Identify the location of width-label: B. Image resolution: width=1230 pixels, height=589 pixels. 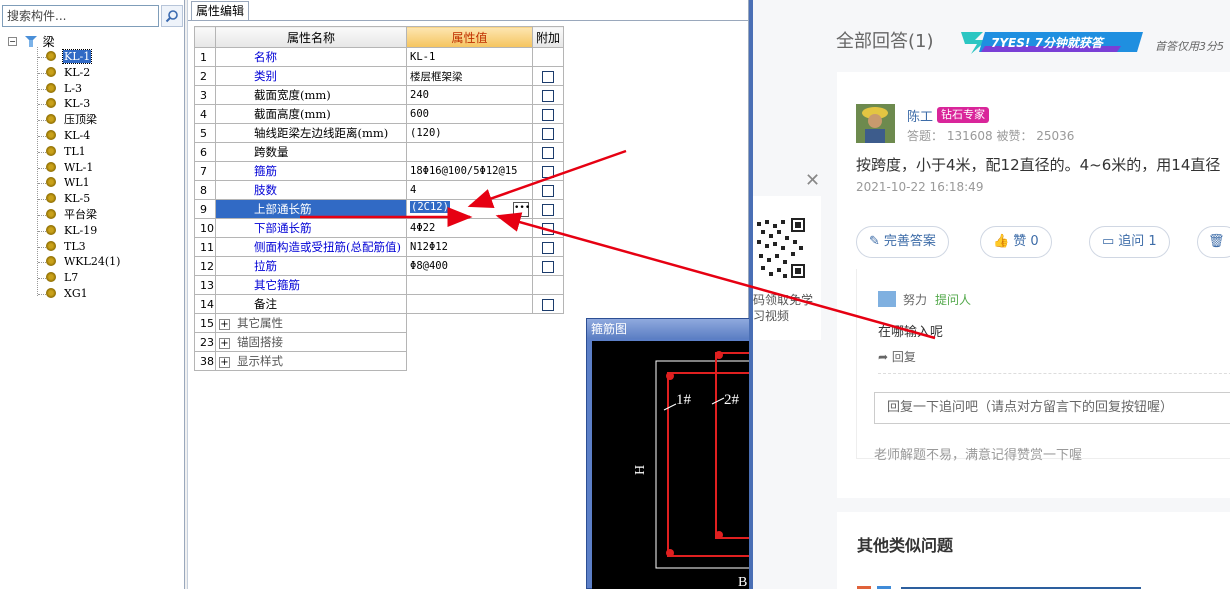
(742, 582).